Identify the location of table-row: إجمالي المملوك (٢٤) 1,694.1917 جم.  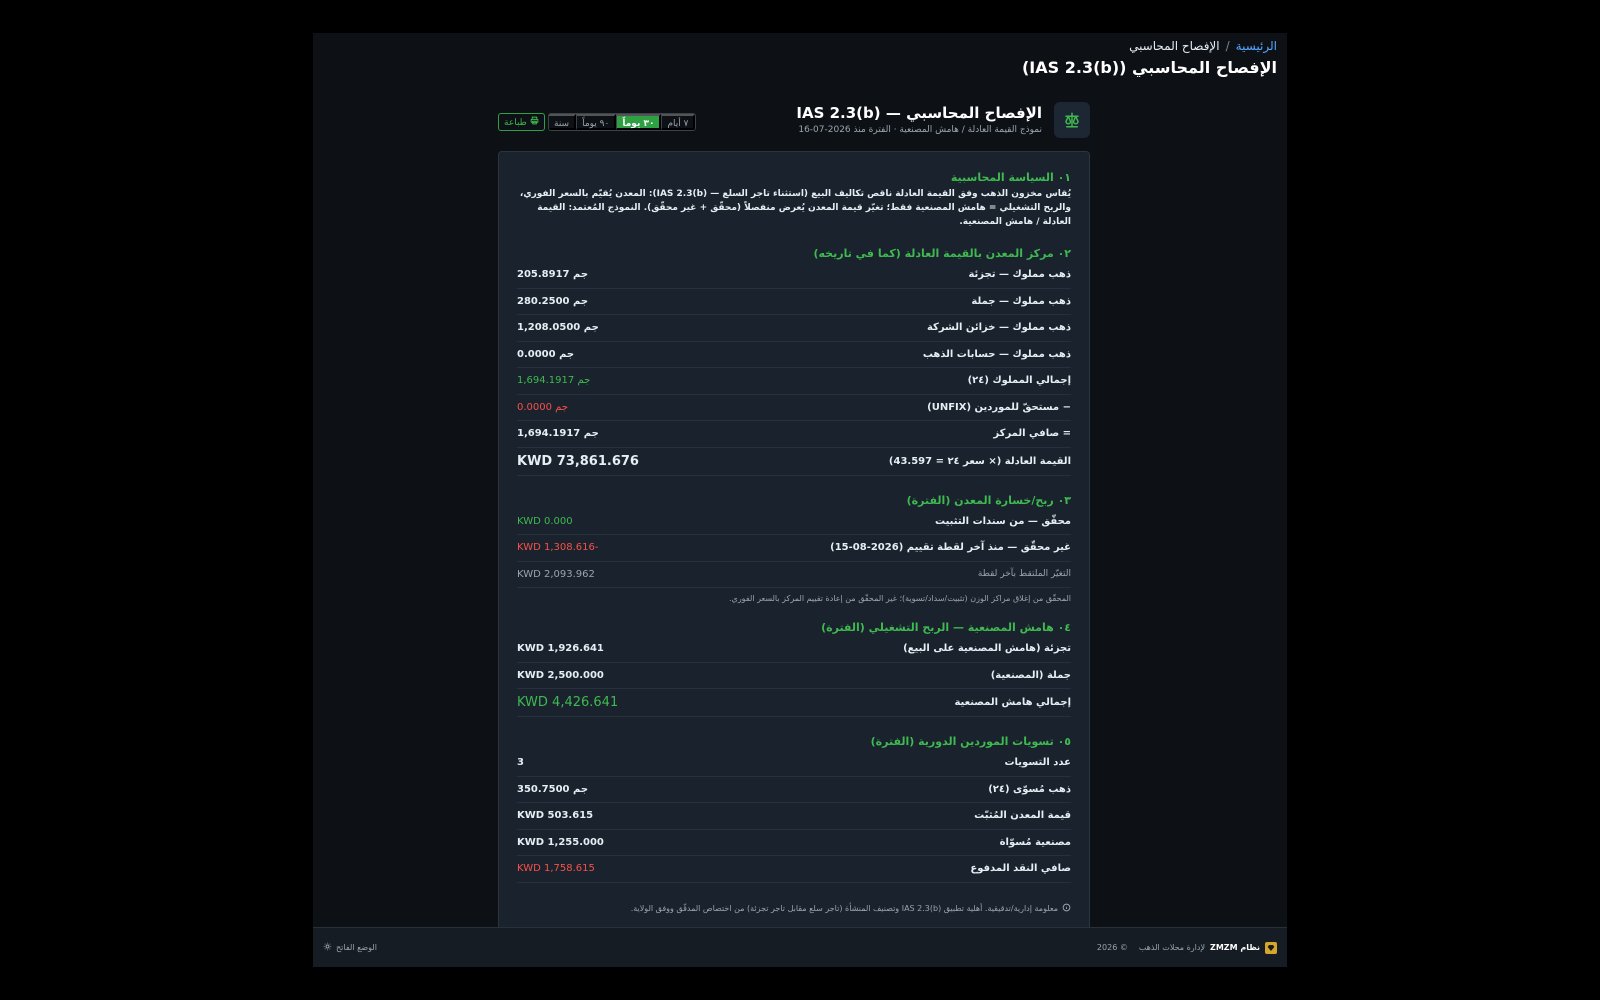
(794, 381).